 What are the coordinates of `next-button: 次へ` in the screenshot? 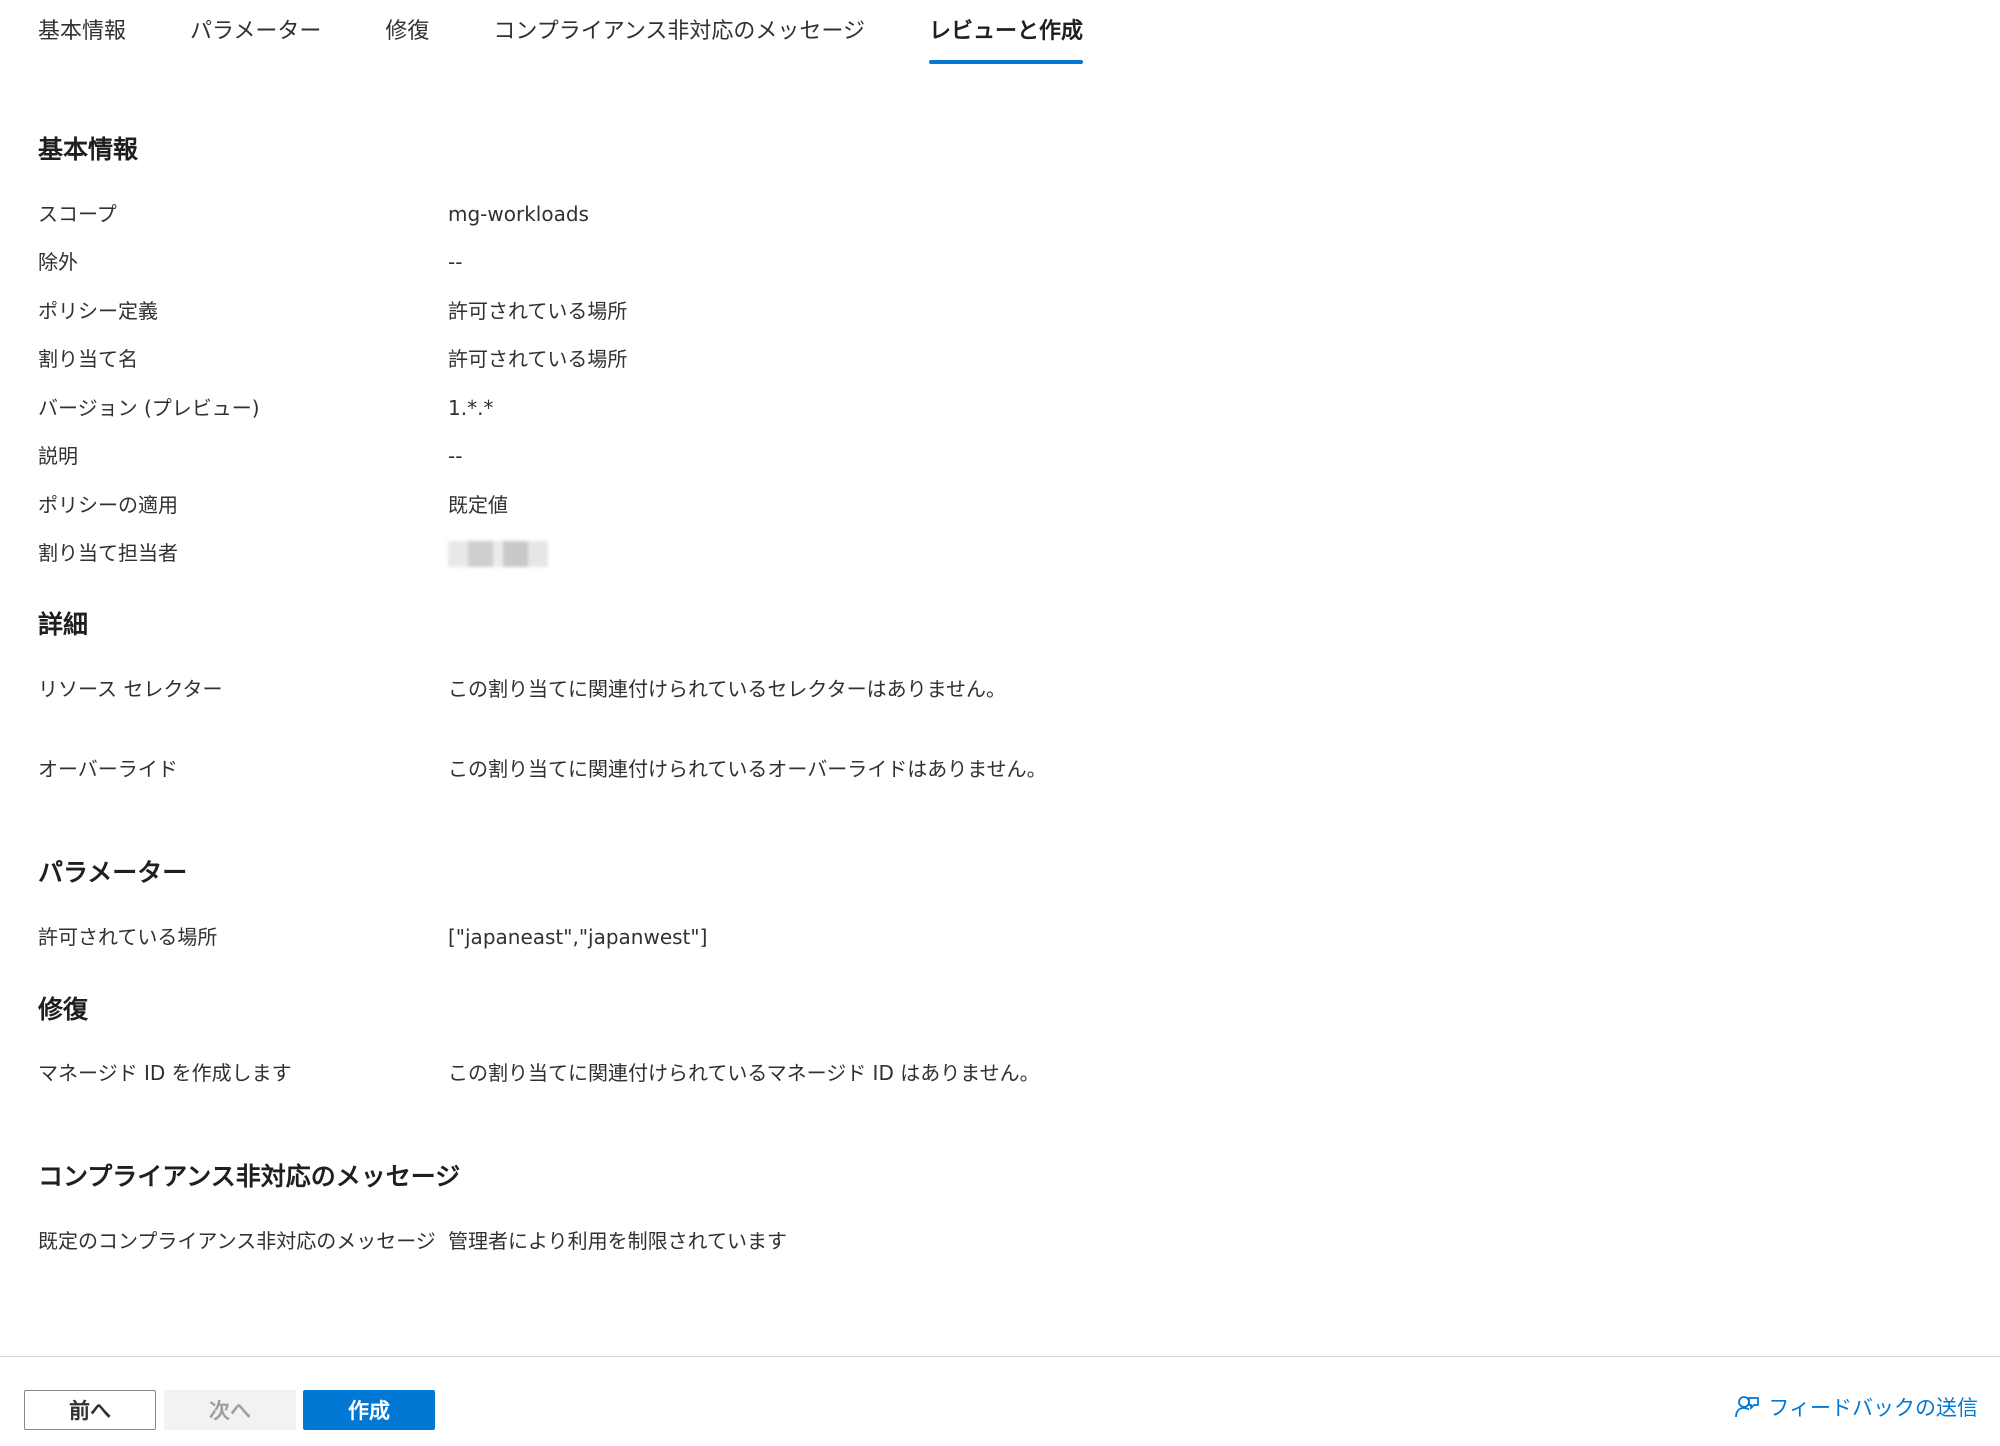 It's located at (230, 1410).